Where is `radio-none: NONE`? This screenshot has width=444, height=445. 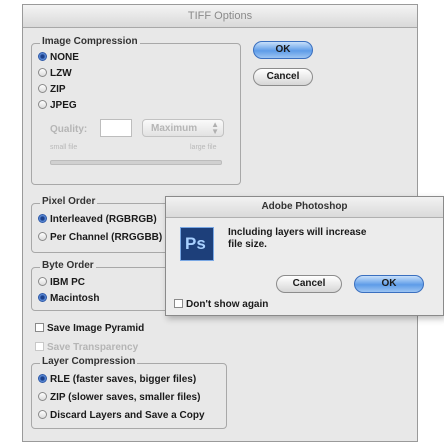 radio-none: NONE is located at coordinates (58, 58).